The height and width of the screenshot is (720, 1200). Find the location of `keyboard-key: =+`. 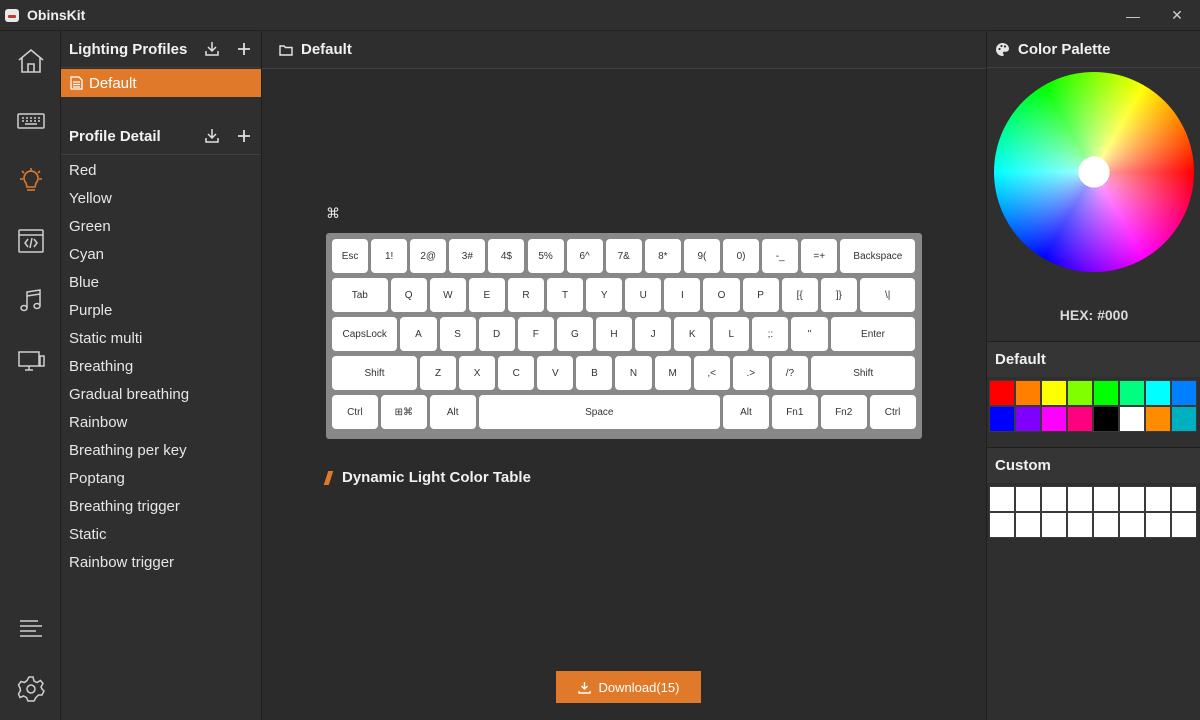

keyboard-key: =+ is located at coordinates (819, 256).